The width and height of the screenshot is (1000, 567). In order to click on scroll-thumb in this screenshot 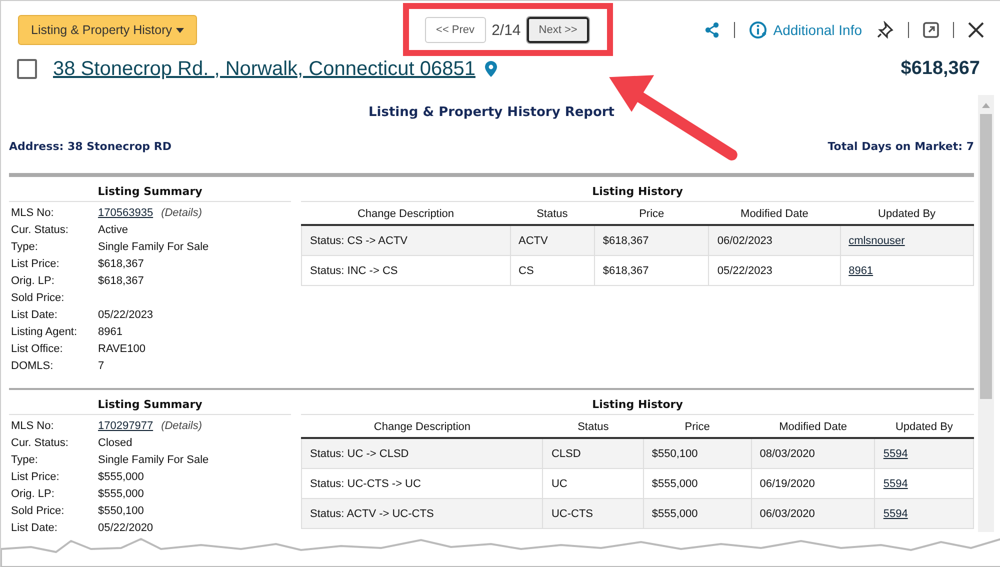, I will do `click(986, 256)`.